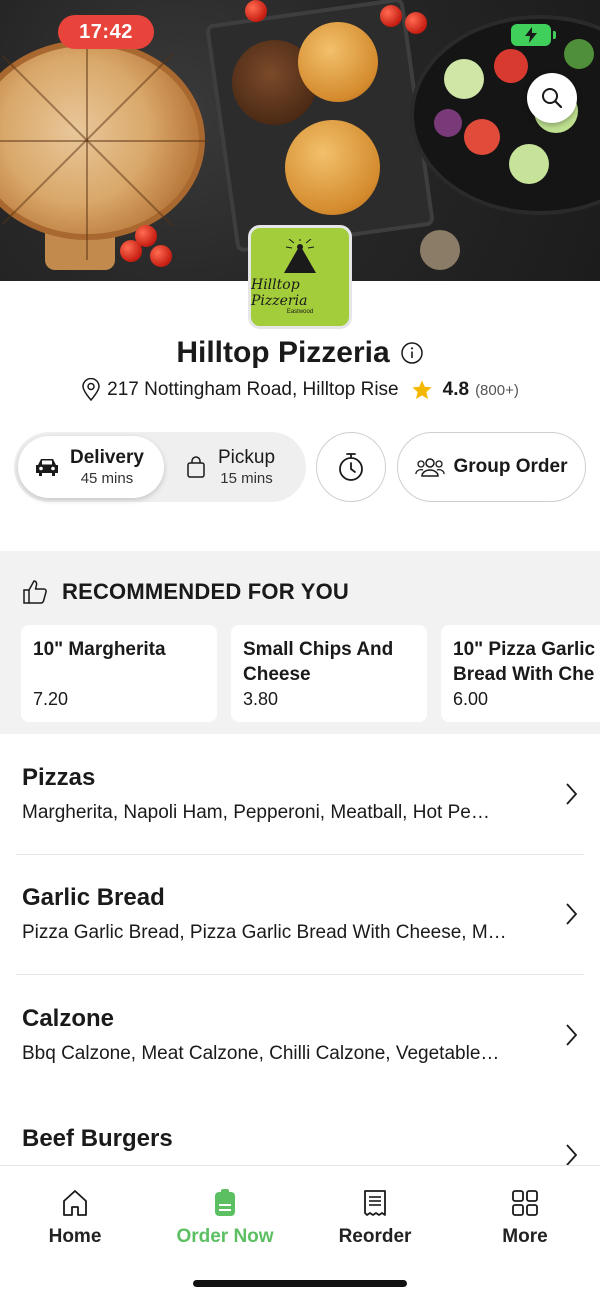 This screenshot has width=600, height=1298. Describe the element at coordinates (75, 1236) in the screenshot. I see `nav-label: Home` at that location.